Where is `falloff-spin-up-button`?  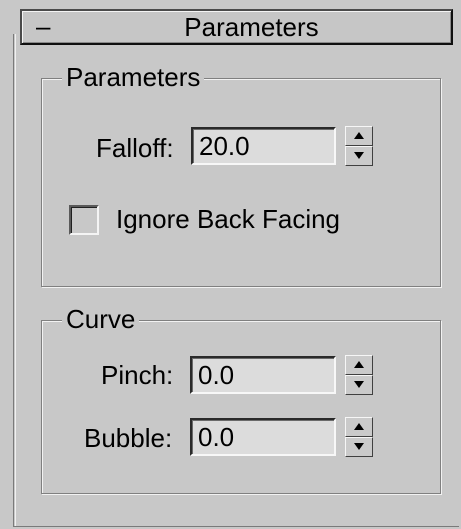 falloff-spin-up-button is located at coordinates (359, 136).